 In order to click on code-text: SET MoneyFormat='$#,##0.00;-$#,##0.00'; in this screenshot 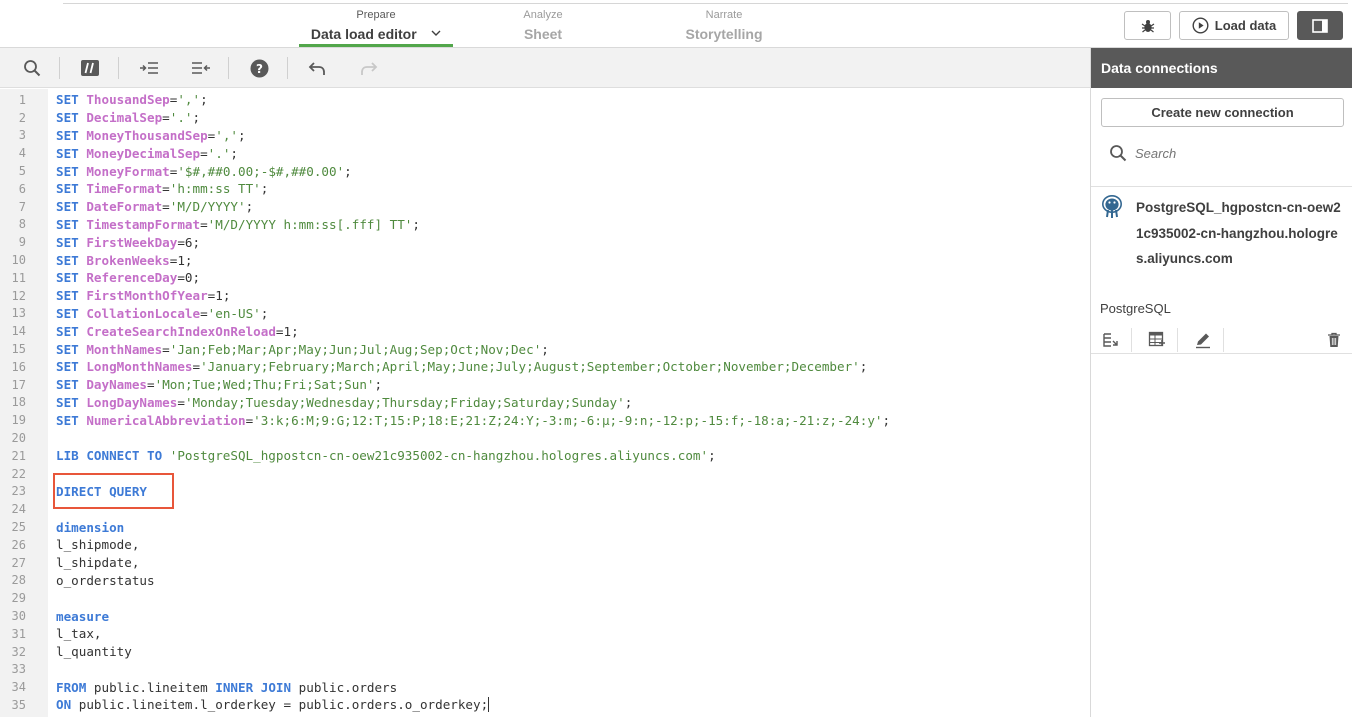, I will do `click(204, 171)`.